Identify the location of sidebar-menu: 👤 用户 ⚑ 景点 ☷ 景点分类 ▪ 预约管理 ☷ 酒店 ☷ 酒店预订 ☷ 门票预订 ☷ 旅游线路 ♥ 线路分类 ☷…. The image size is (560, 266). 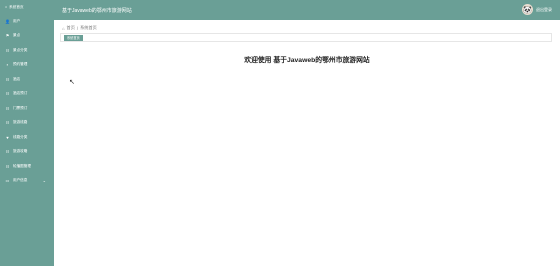
(27, 101).